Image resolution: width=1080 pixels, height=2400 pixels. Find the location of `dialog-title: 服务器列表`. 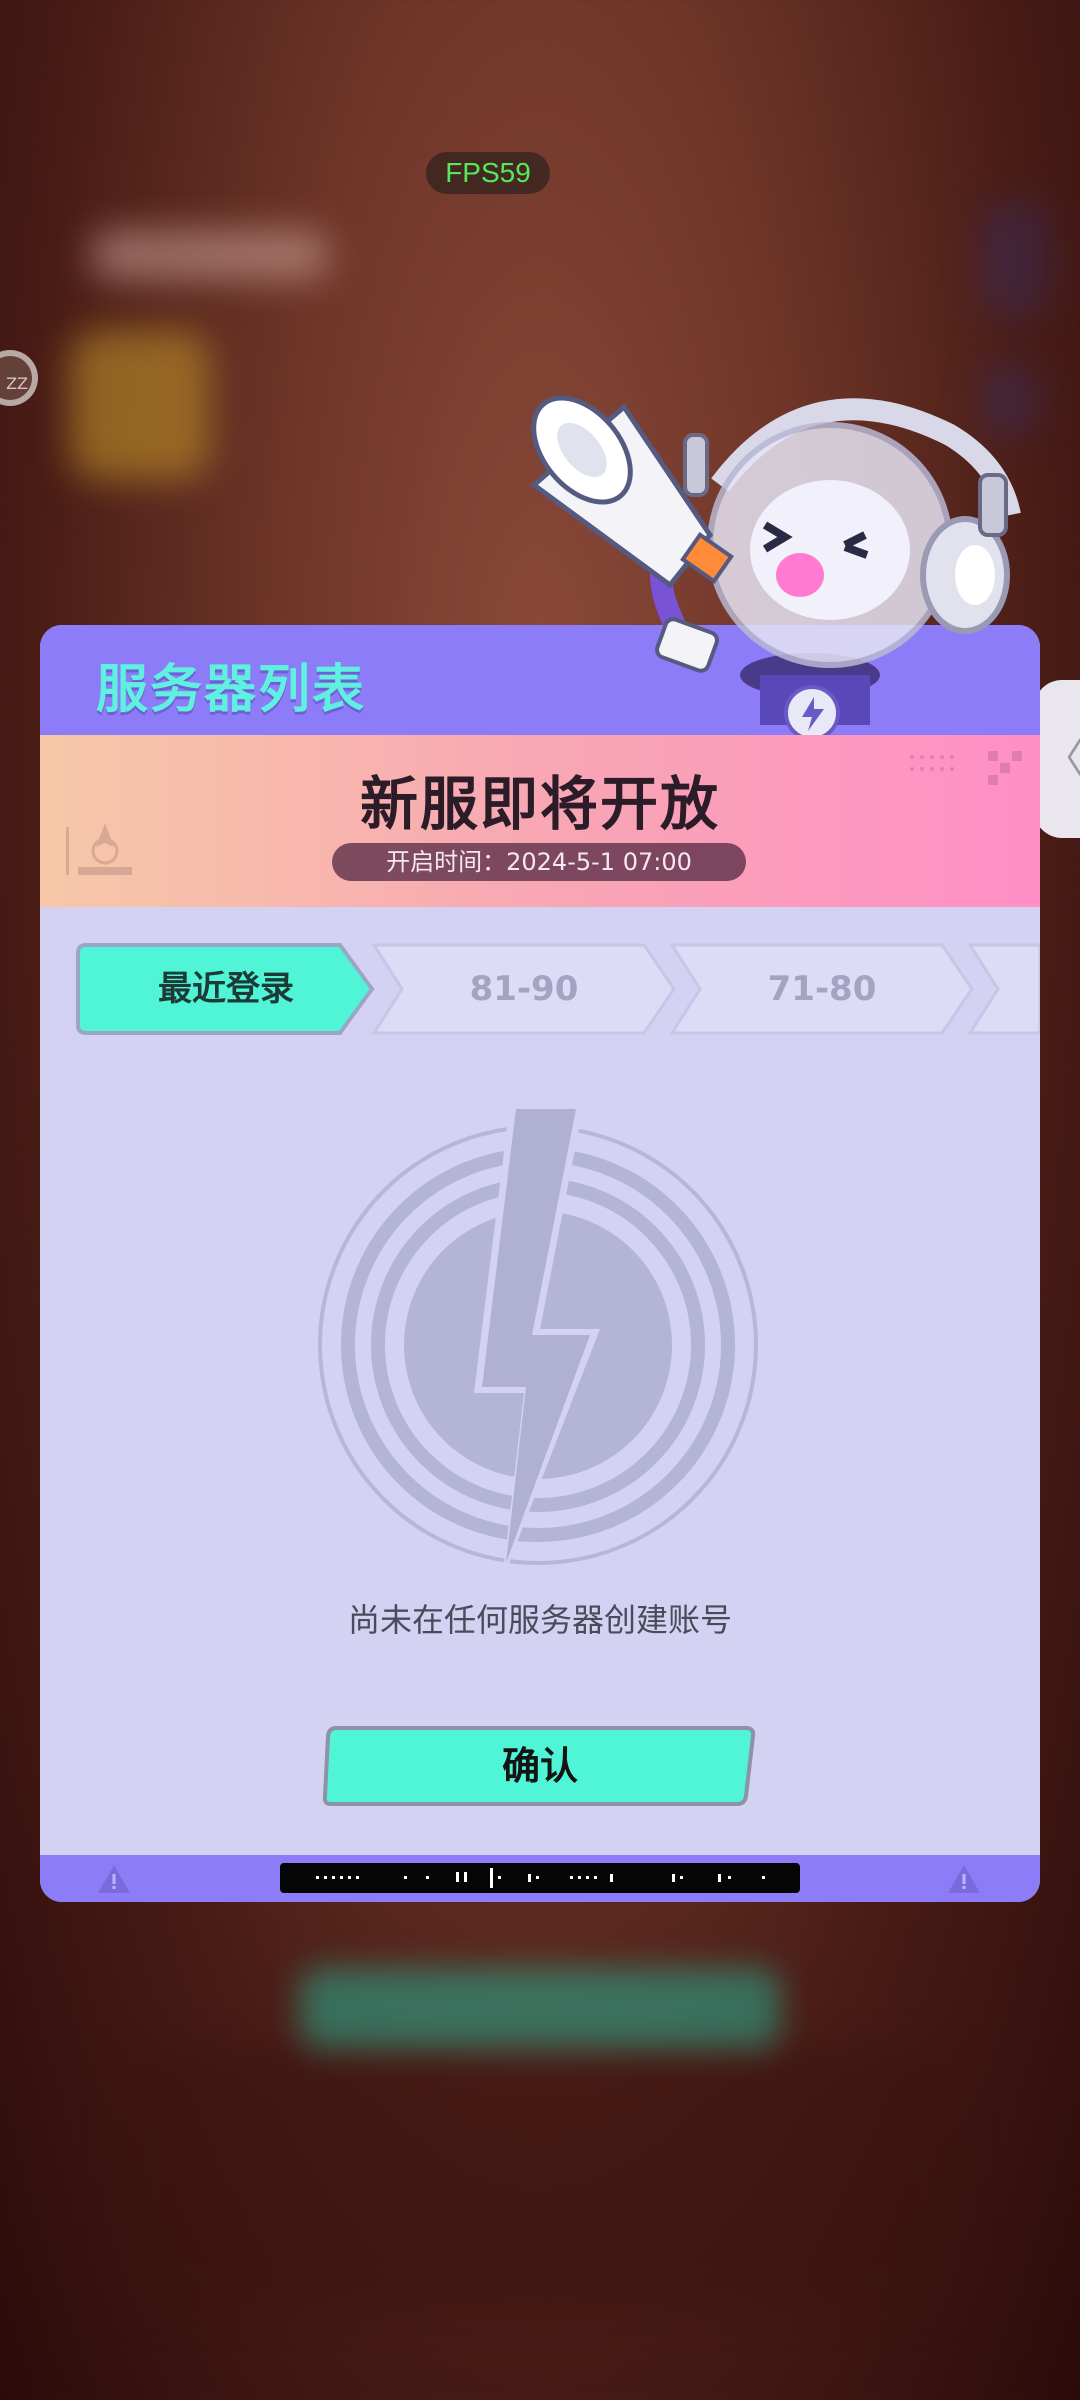

dialog-title: 服务器列表 is located at coordinates (231, 690).